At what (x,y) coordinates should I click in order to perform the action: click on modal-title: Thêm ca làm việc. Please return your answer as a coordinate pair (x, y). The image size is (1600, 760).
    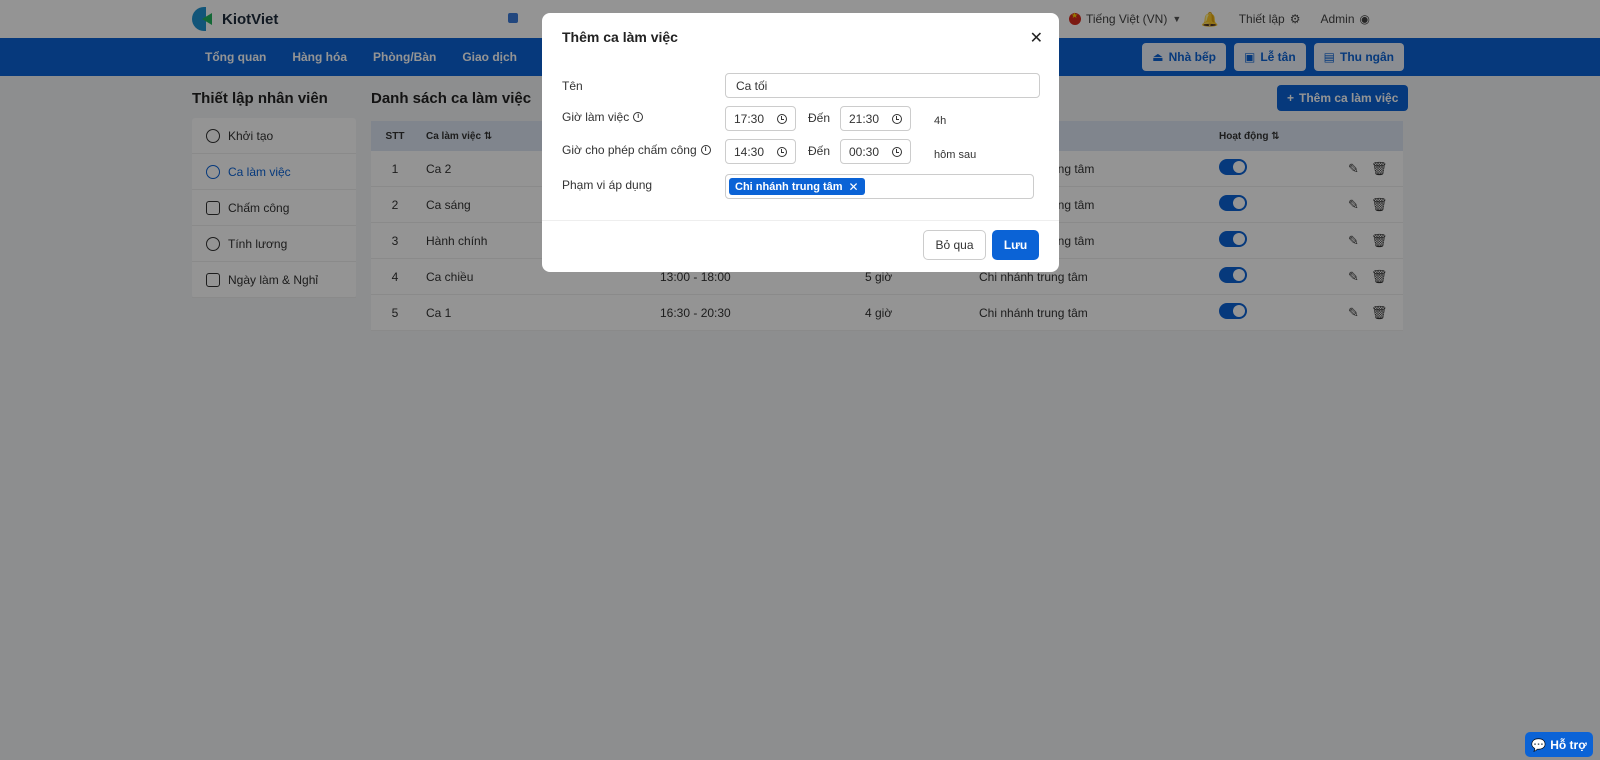
    Looking at the image, I should click on (620, 37).